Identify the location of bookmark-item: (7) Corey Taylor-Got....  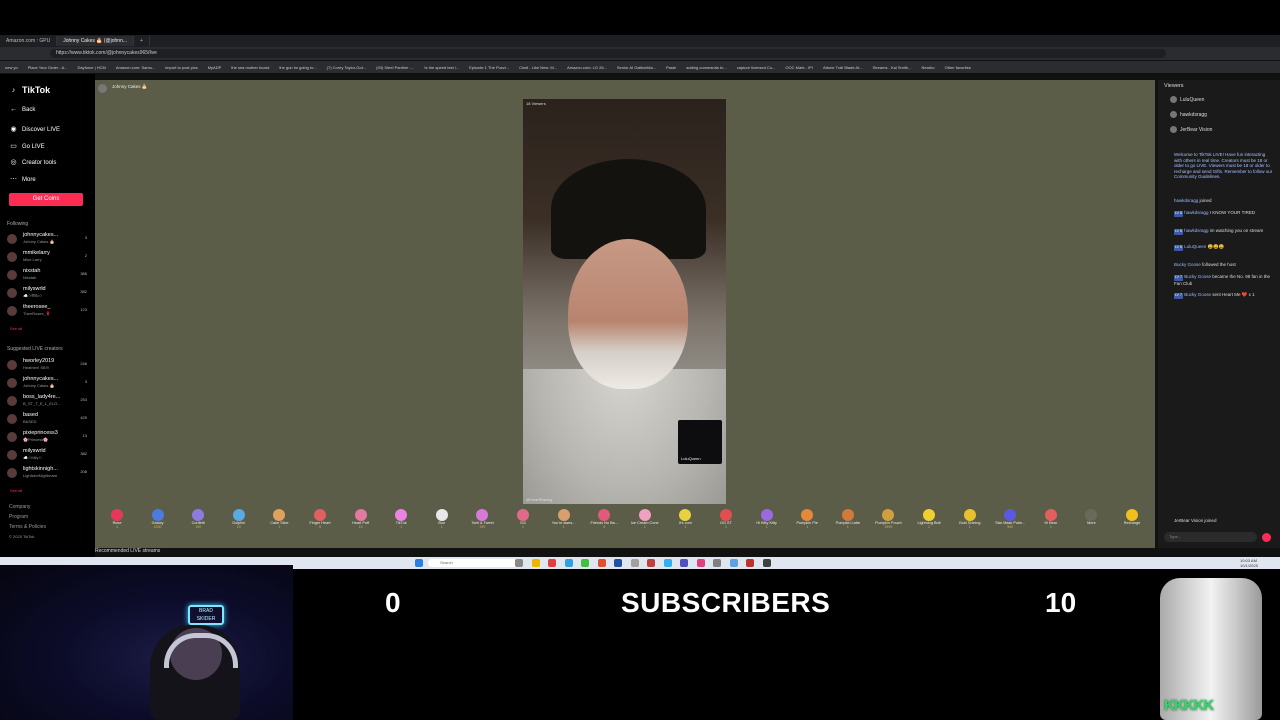
(347, 67).